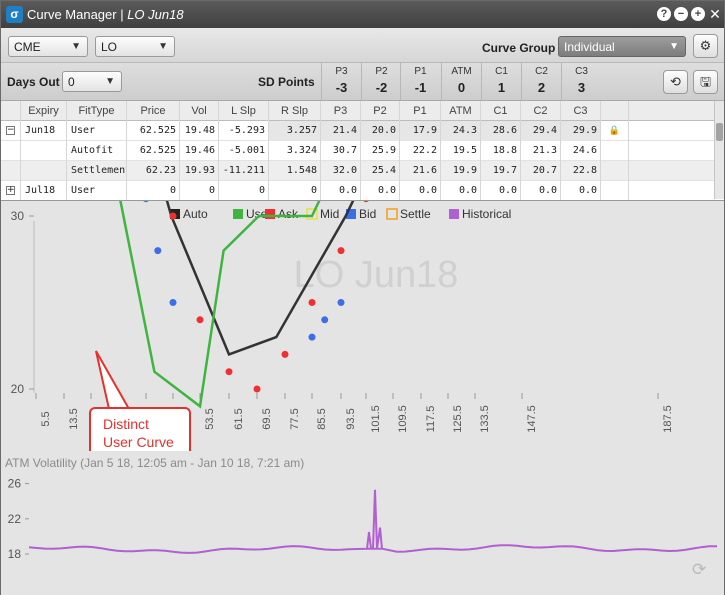 The width and height of the screenshot is (725, 595). What do you see at coordinates (719, 150) in the screenshot?
I see `grid-scrollbar` at bounding box center [719, 150].